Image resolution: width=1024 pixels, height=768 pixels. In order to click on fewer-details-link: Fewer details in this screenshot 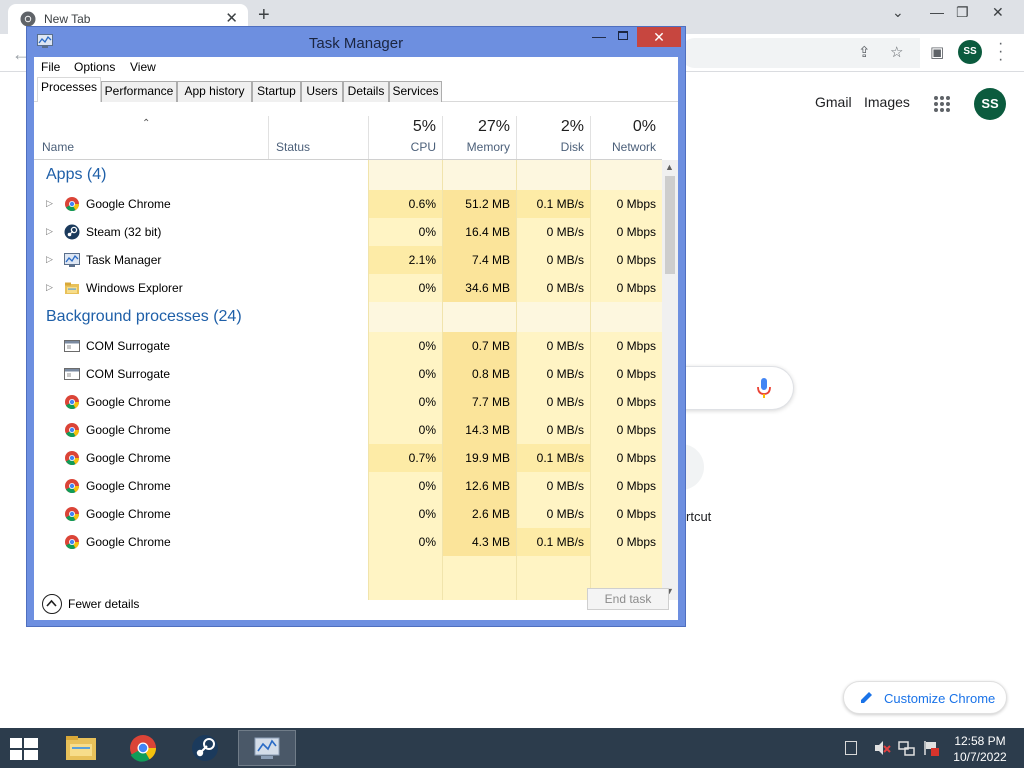, I will do `click(103, 604)`.